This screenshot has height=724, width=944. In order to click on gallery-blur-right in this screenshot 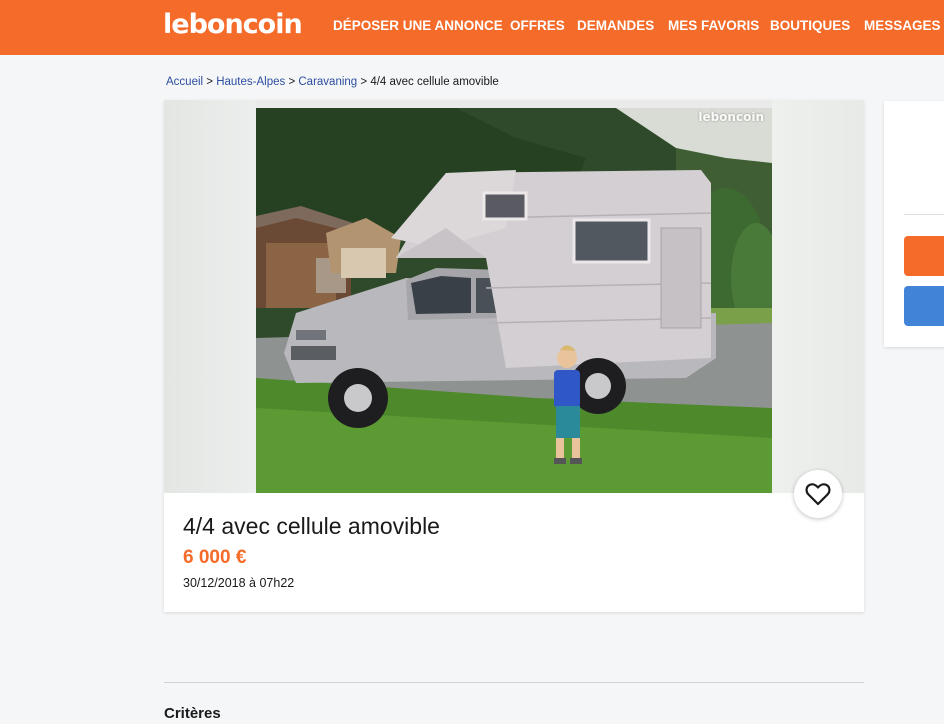, I will do `click(818, 296)`.